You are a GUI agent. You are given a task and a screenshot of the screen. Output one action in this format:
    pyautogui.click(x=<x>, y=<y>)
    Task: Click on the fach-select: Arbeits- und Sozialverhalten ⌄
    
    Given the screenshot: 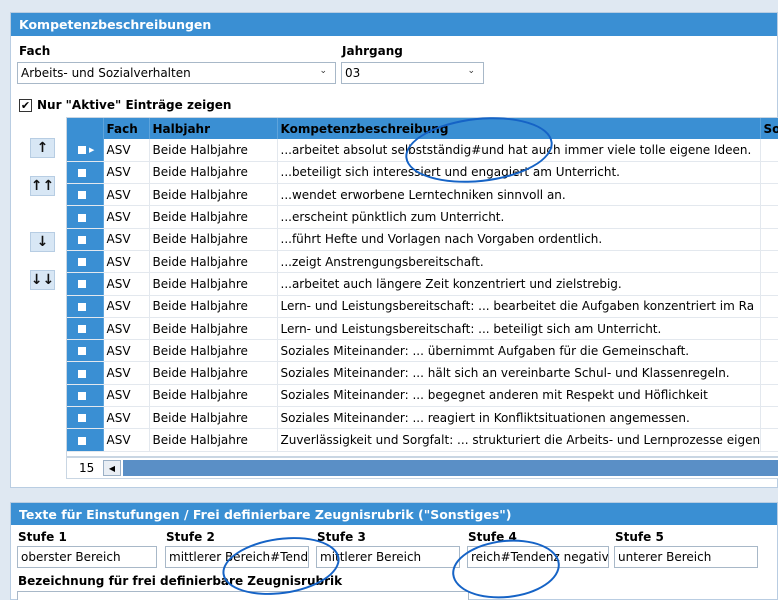 What is the action you would take?
    pyautogui.click(x=176, y=73)
    